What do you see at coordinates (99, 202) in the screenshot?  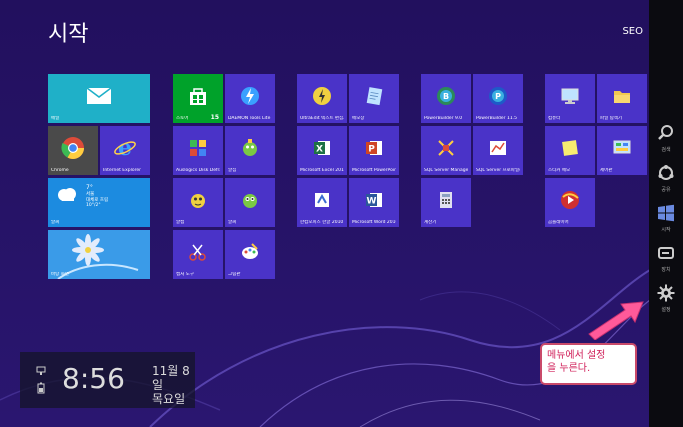 I see `tile-weather: 7° 서울 대체로 흐림 10°/2° 날씨` at bounding box center [99, 202].